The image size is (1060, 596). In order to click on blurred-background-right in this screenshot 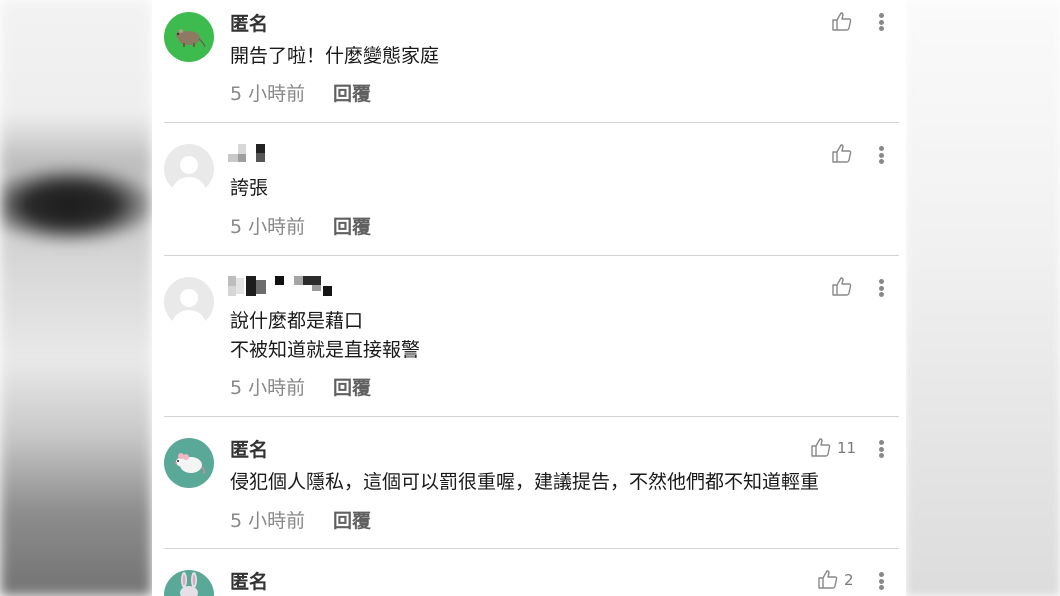, I will do `click(983, 298)`.